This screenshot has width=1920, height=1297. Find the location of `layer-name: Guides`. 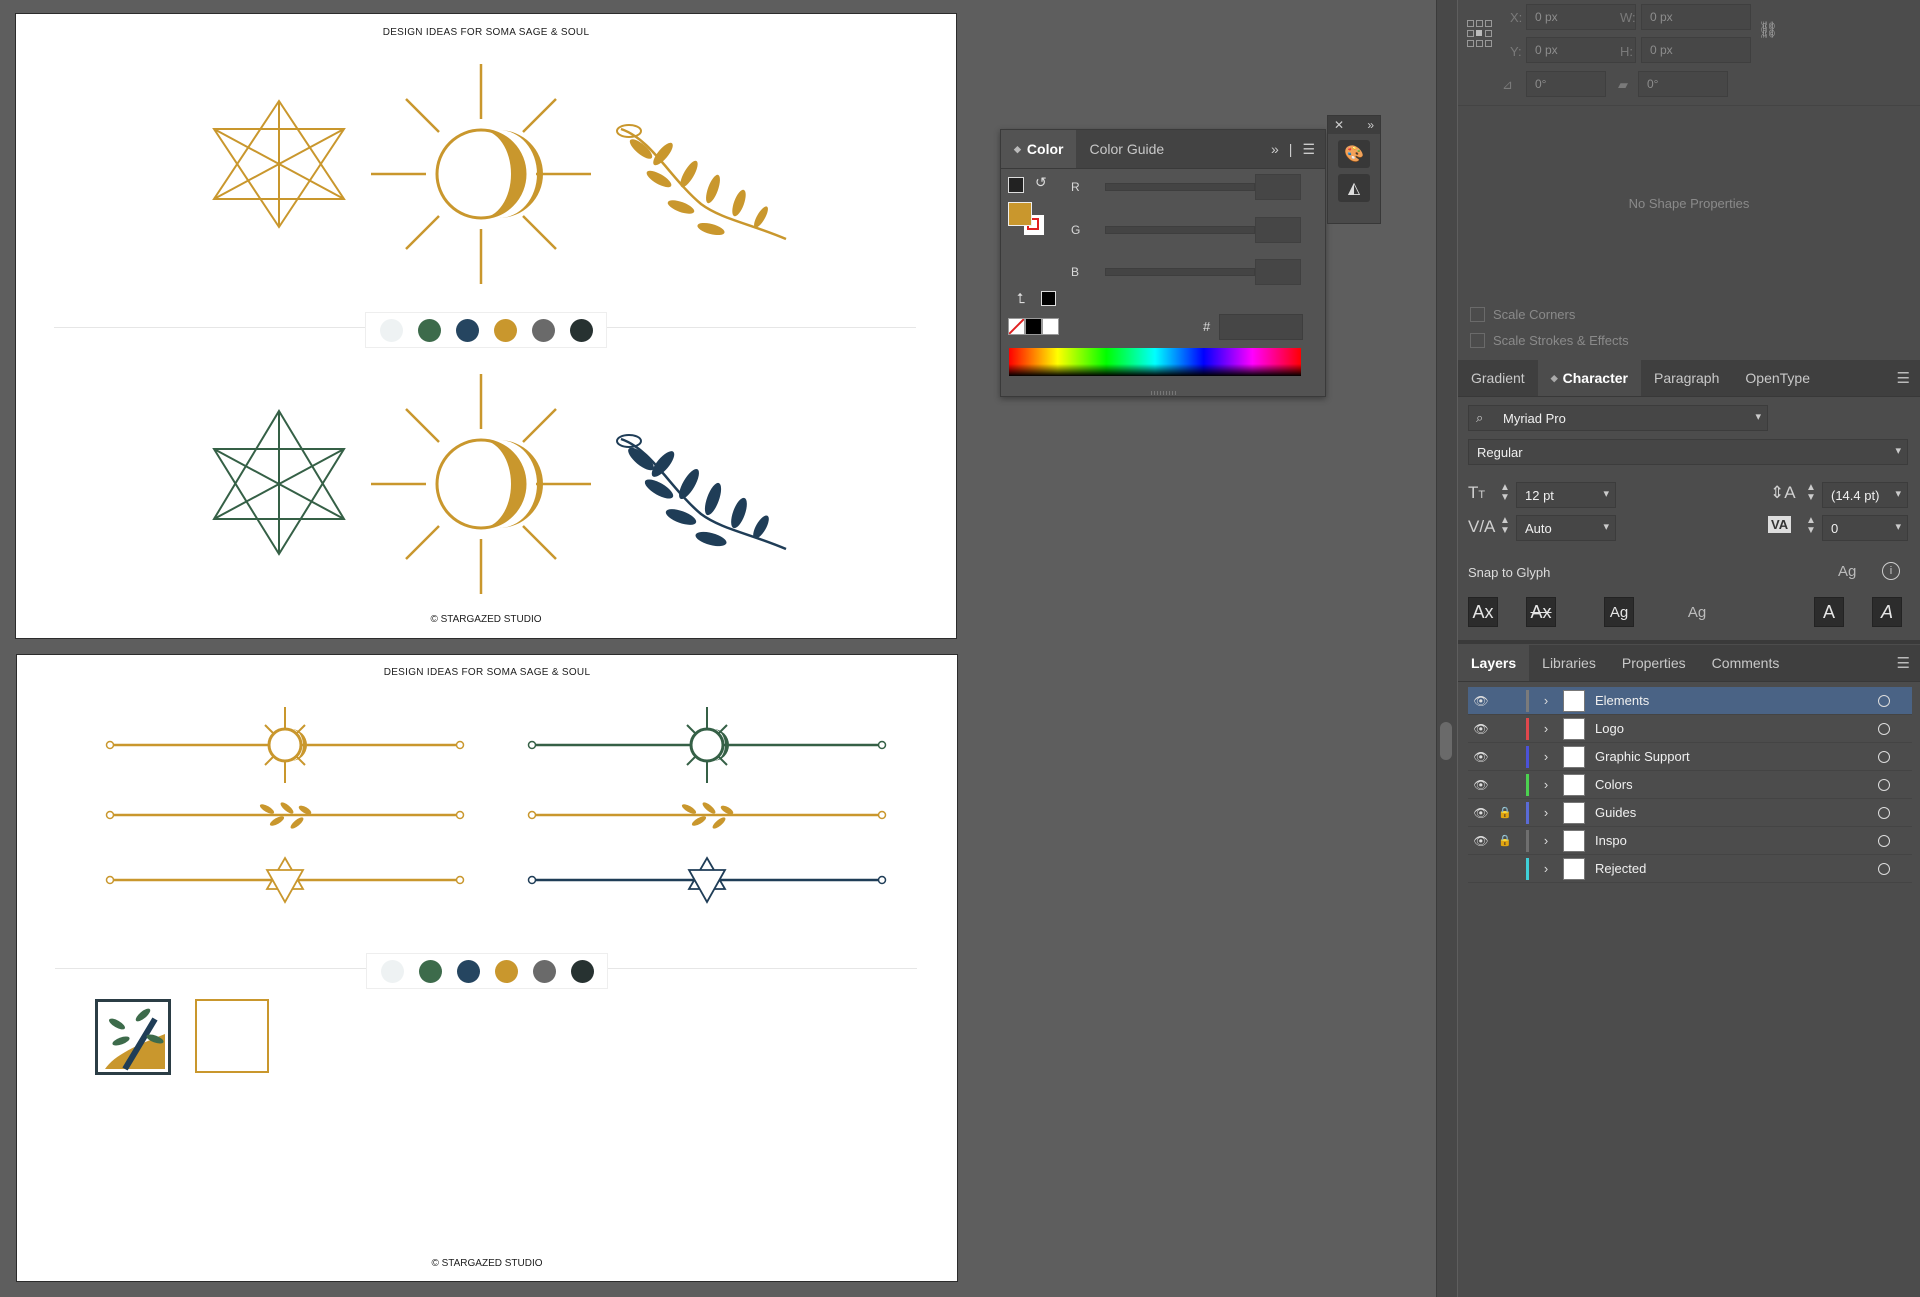

layer-name: Guides is located at coordinates (1615, 812).